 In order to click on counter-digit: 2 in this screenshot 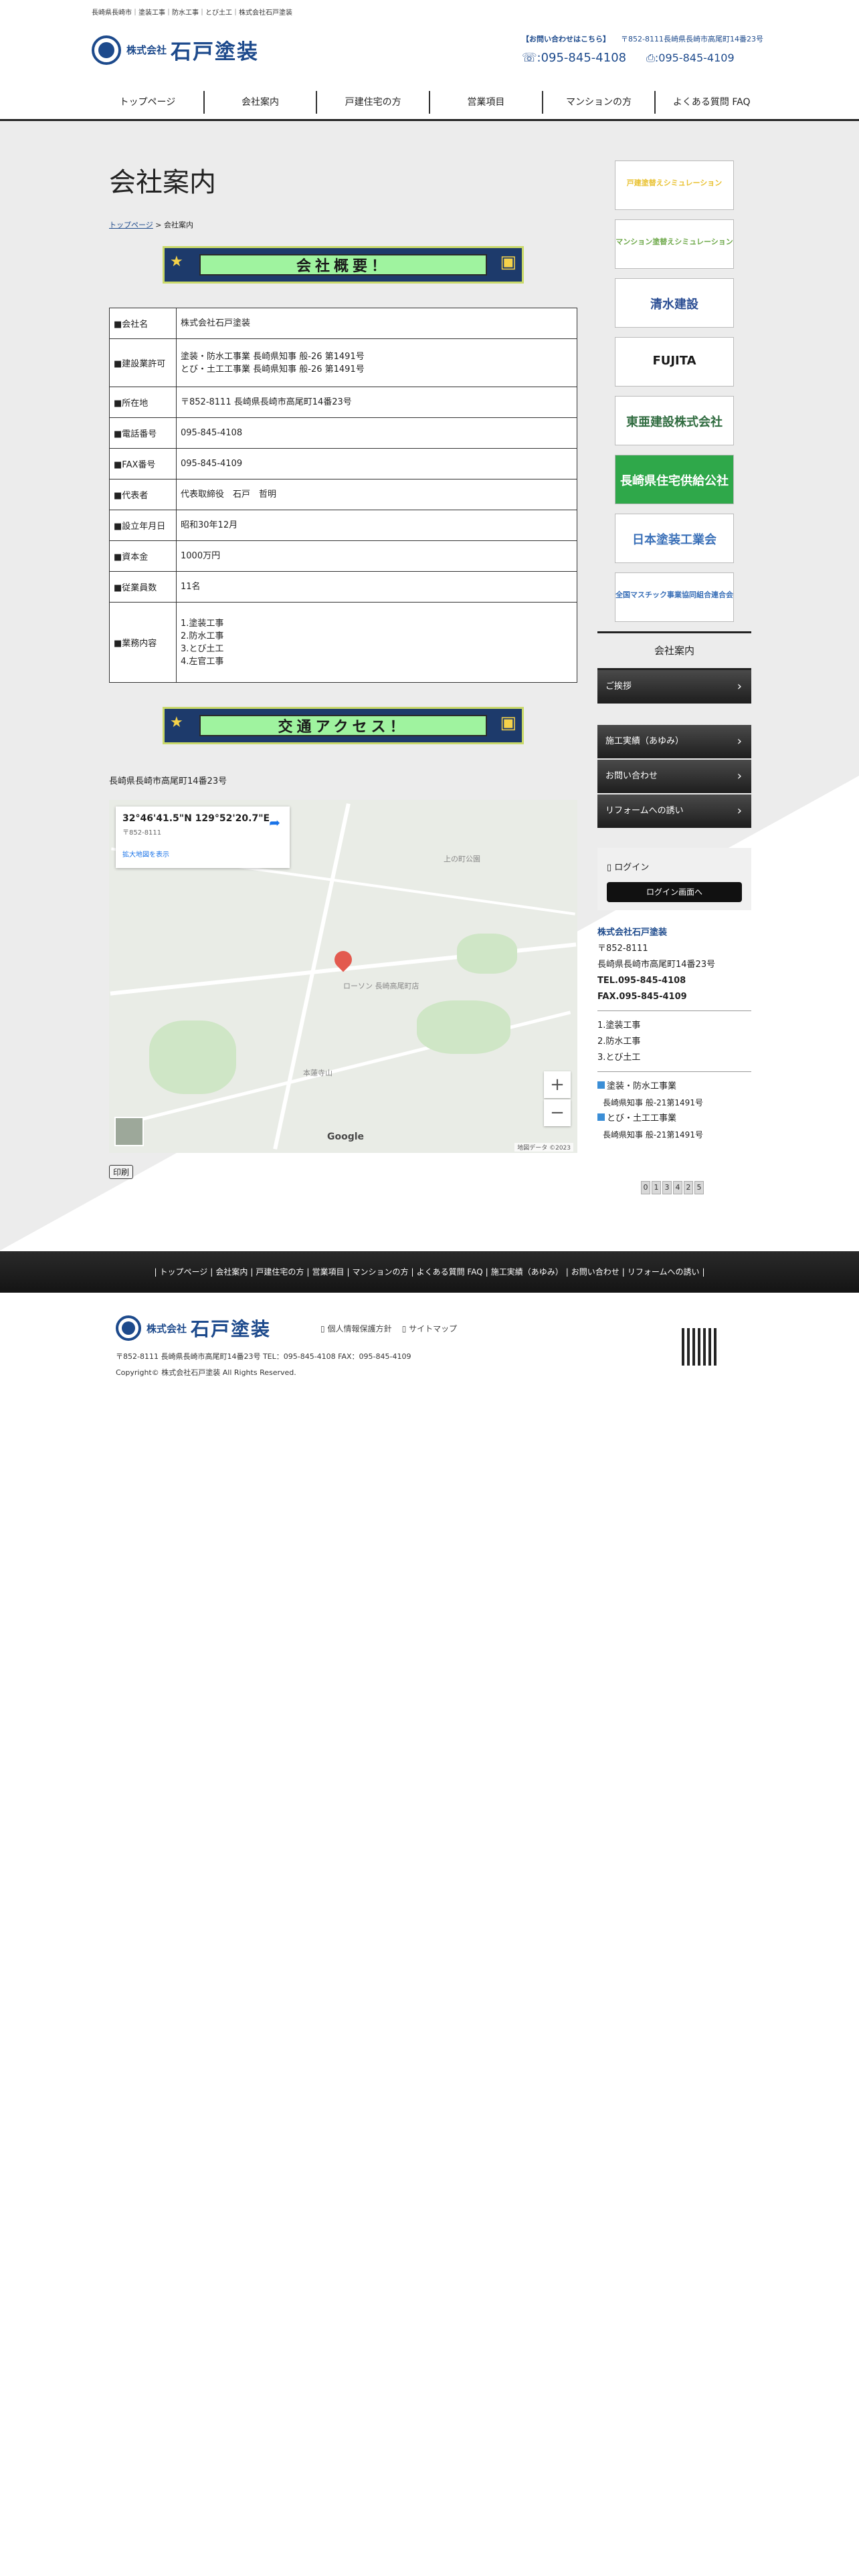, I will do `click(688, 1187)`.